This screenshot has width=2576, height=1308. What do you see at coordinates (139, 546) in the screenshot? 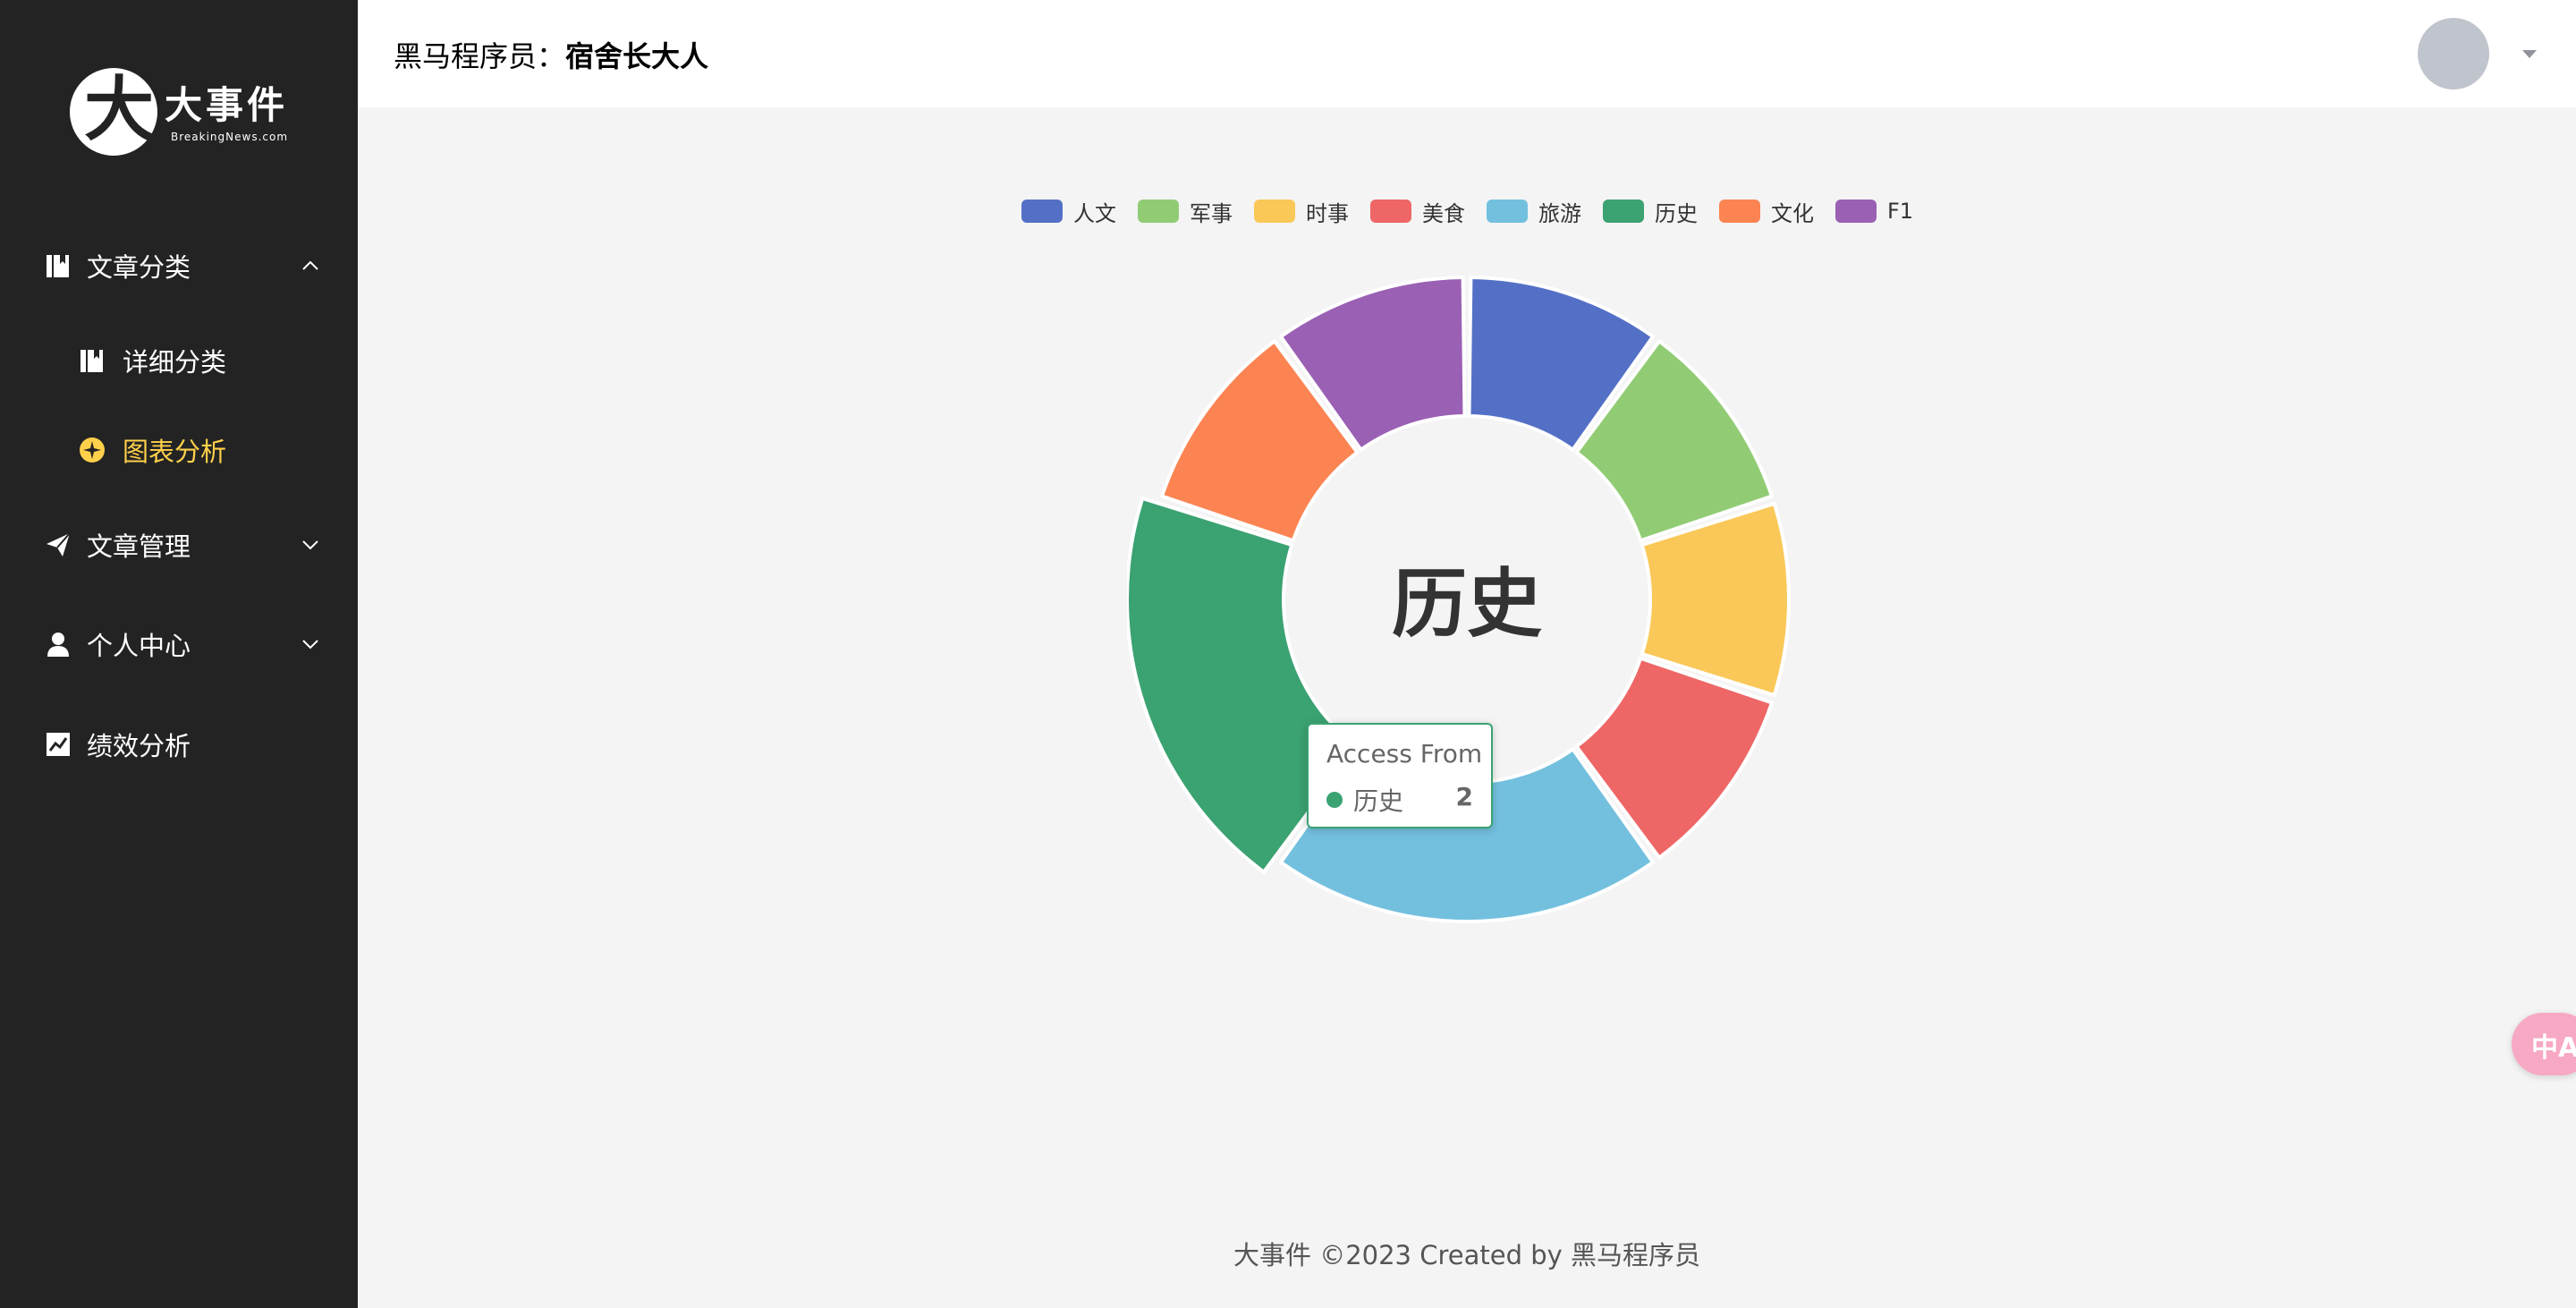
I see `menu-article-manage-label: 文章管理` at bounding box center [139, 546].